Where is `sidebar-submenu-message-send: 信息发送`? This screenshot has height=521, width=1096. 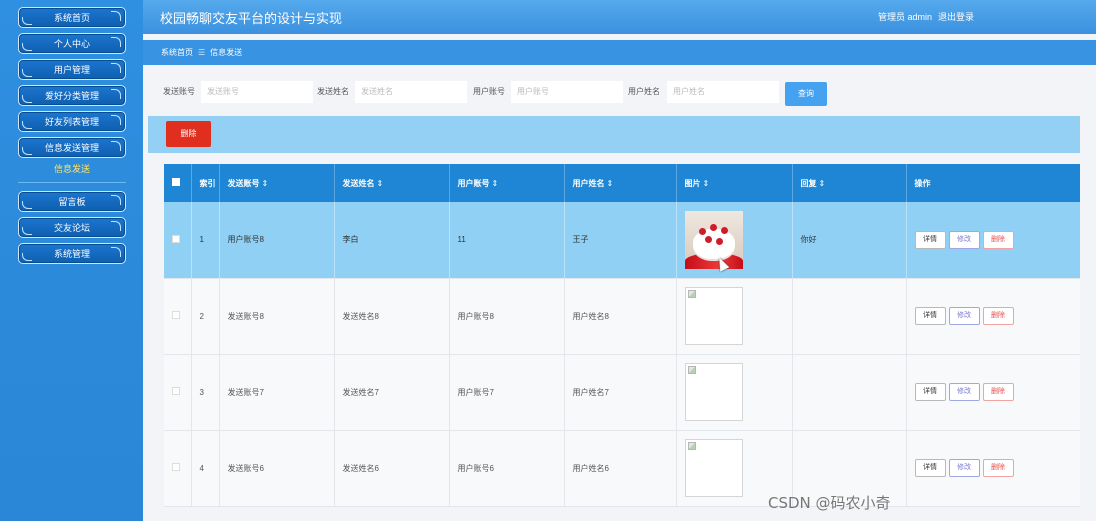
sidebar-submenu-message-send: 信息发送 is located at coordinates (72, 169).